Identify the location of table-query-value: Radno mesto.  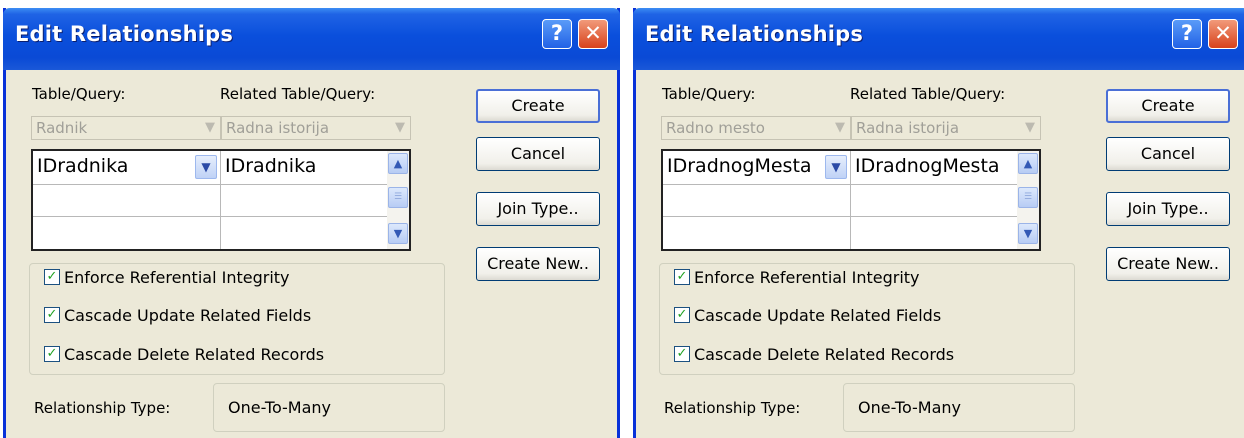
(715, 128).